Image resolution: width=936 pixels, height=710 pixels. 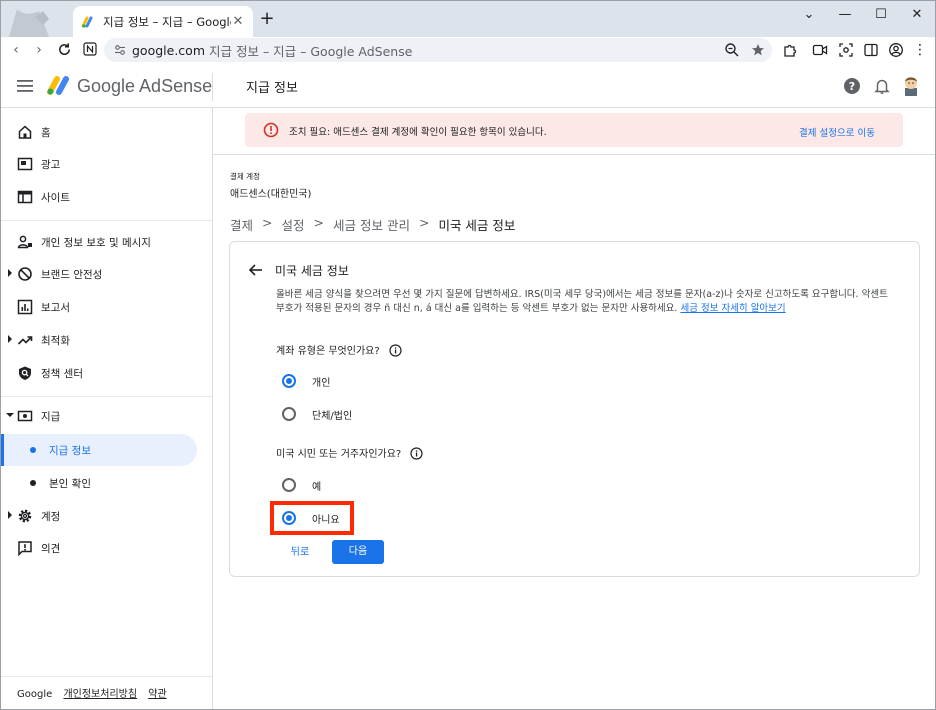 What do you see at coordinates (306, 381) in the screenshot?
I see `radio-individual: 개인` at bounding box center [306, 381].